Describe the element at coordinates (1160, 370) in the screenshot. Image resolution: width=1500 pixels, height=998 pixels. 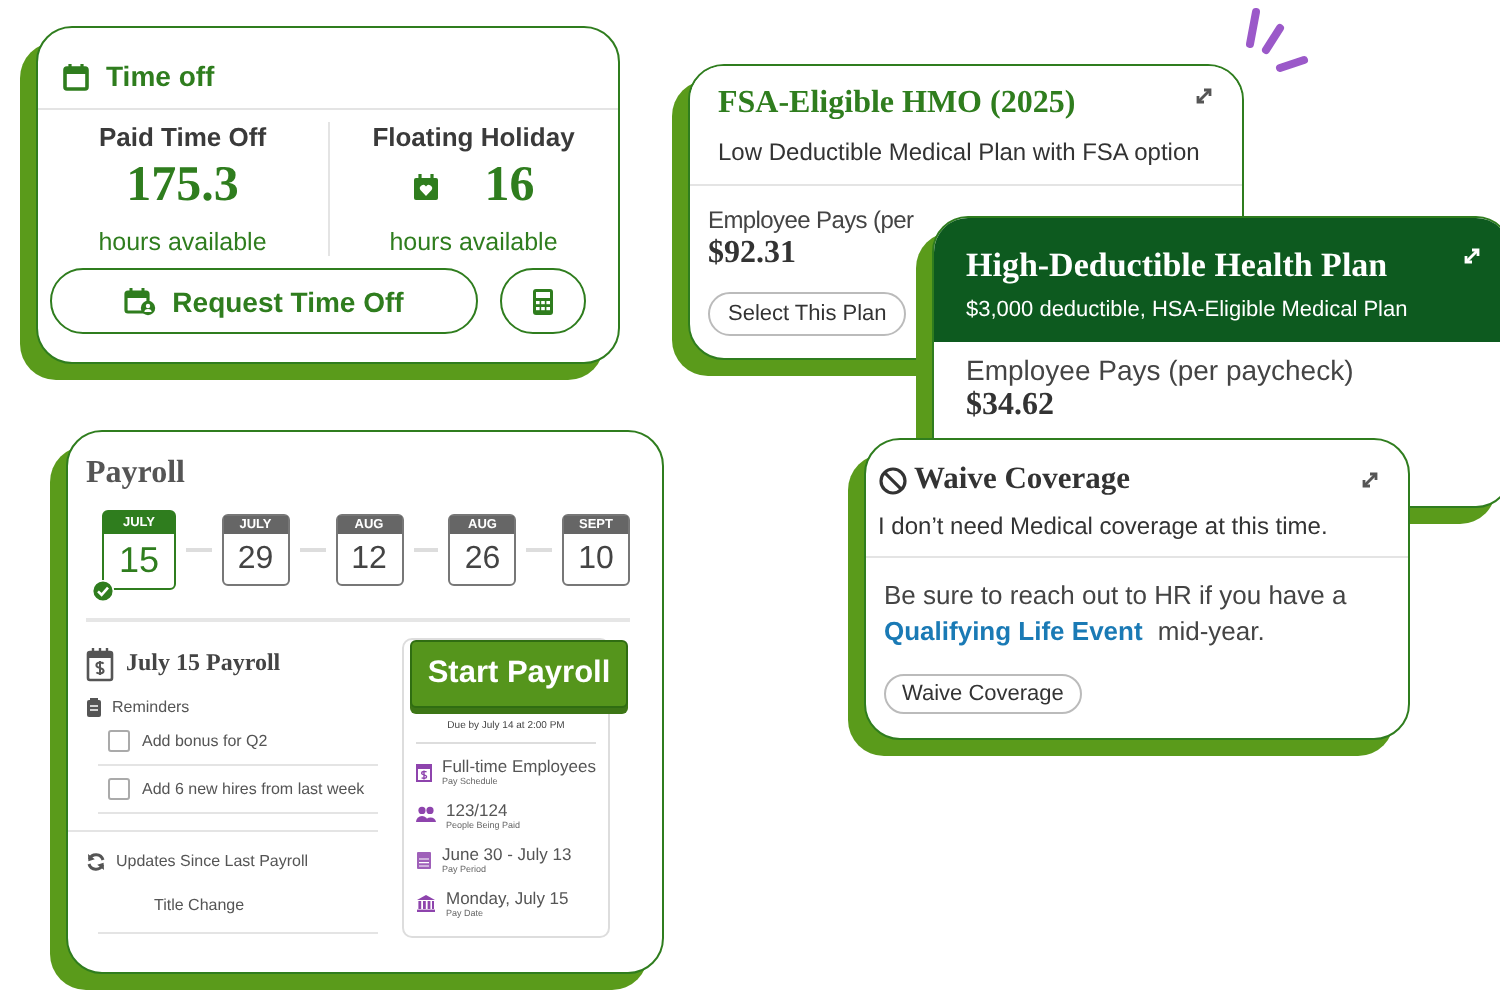
I see `pay-label: Employee Pays (per paycheck)` at that location.